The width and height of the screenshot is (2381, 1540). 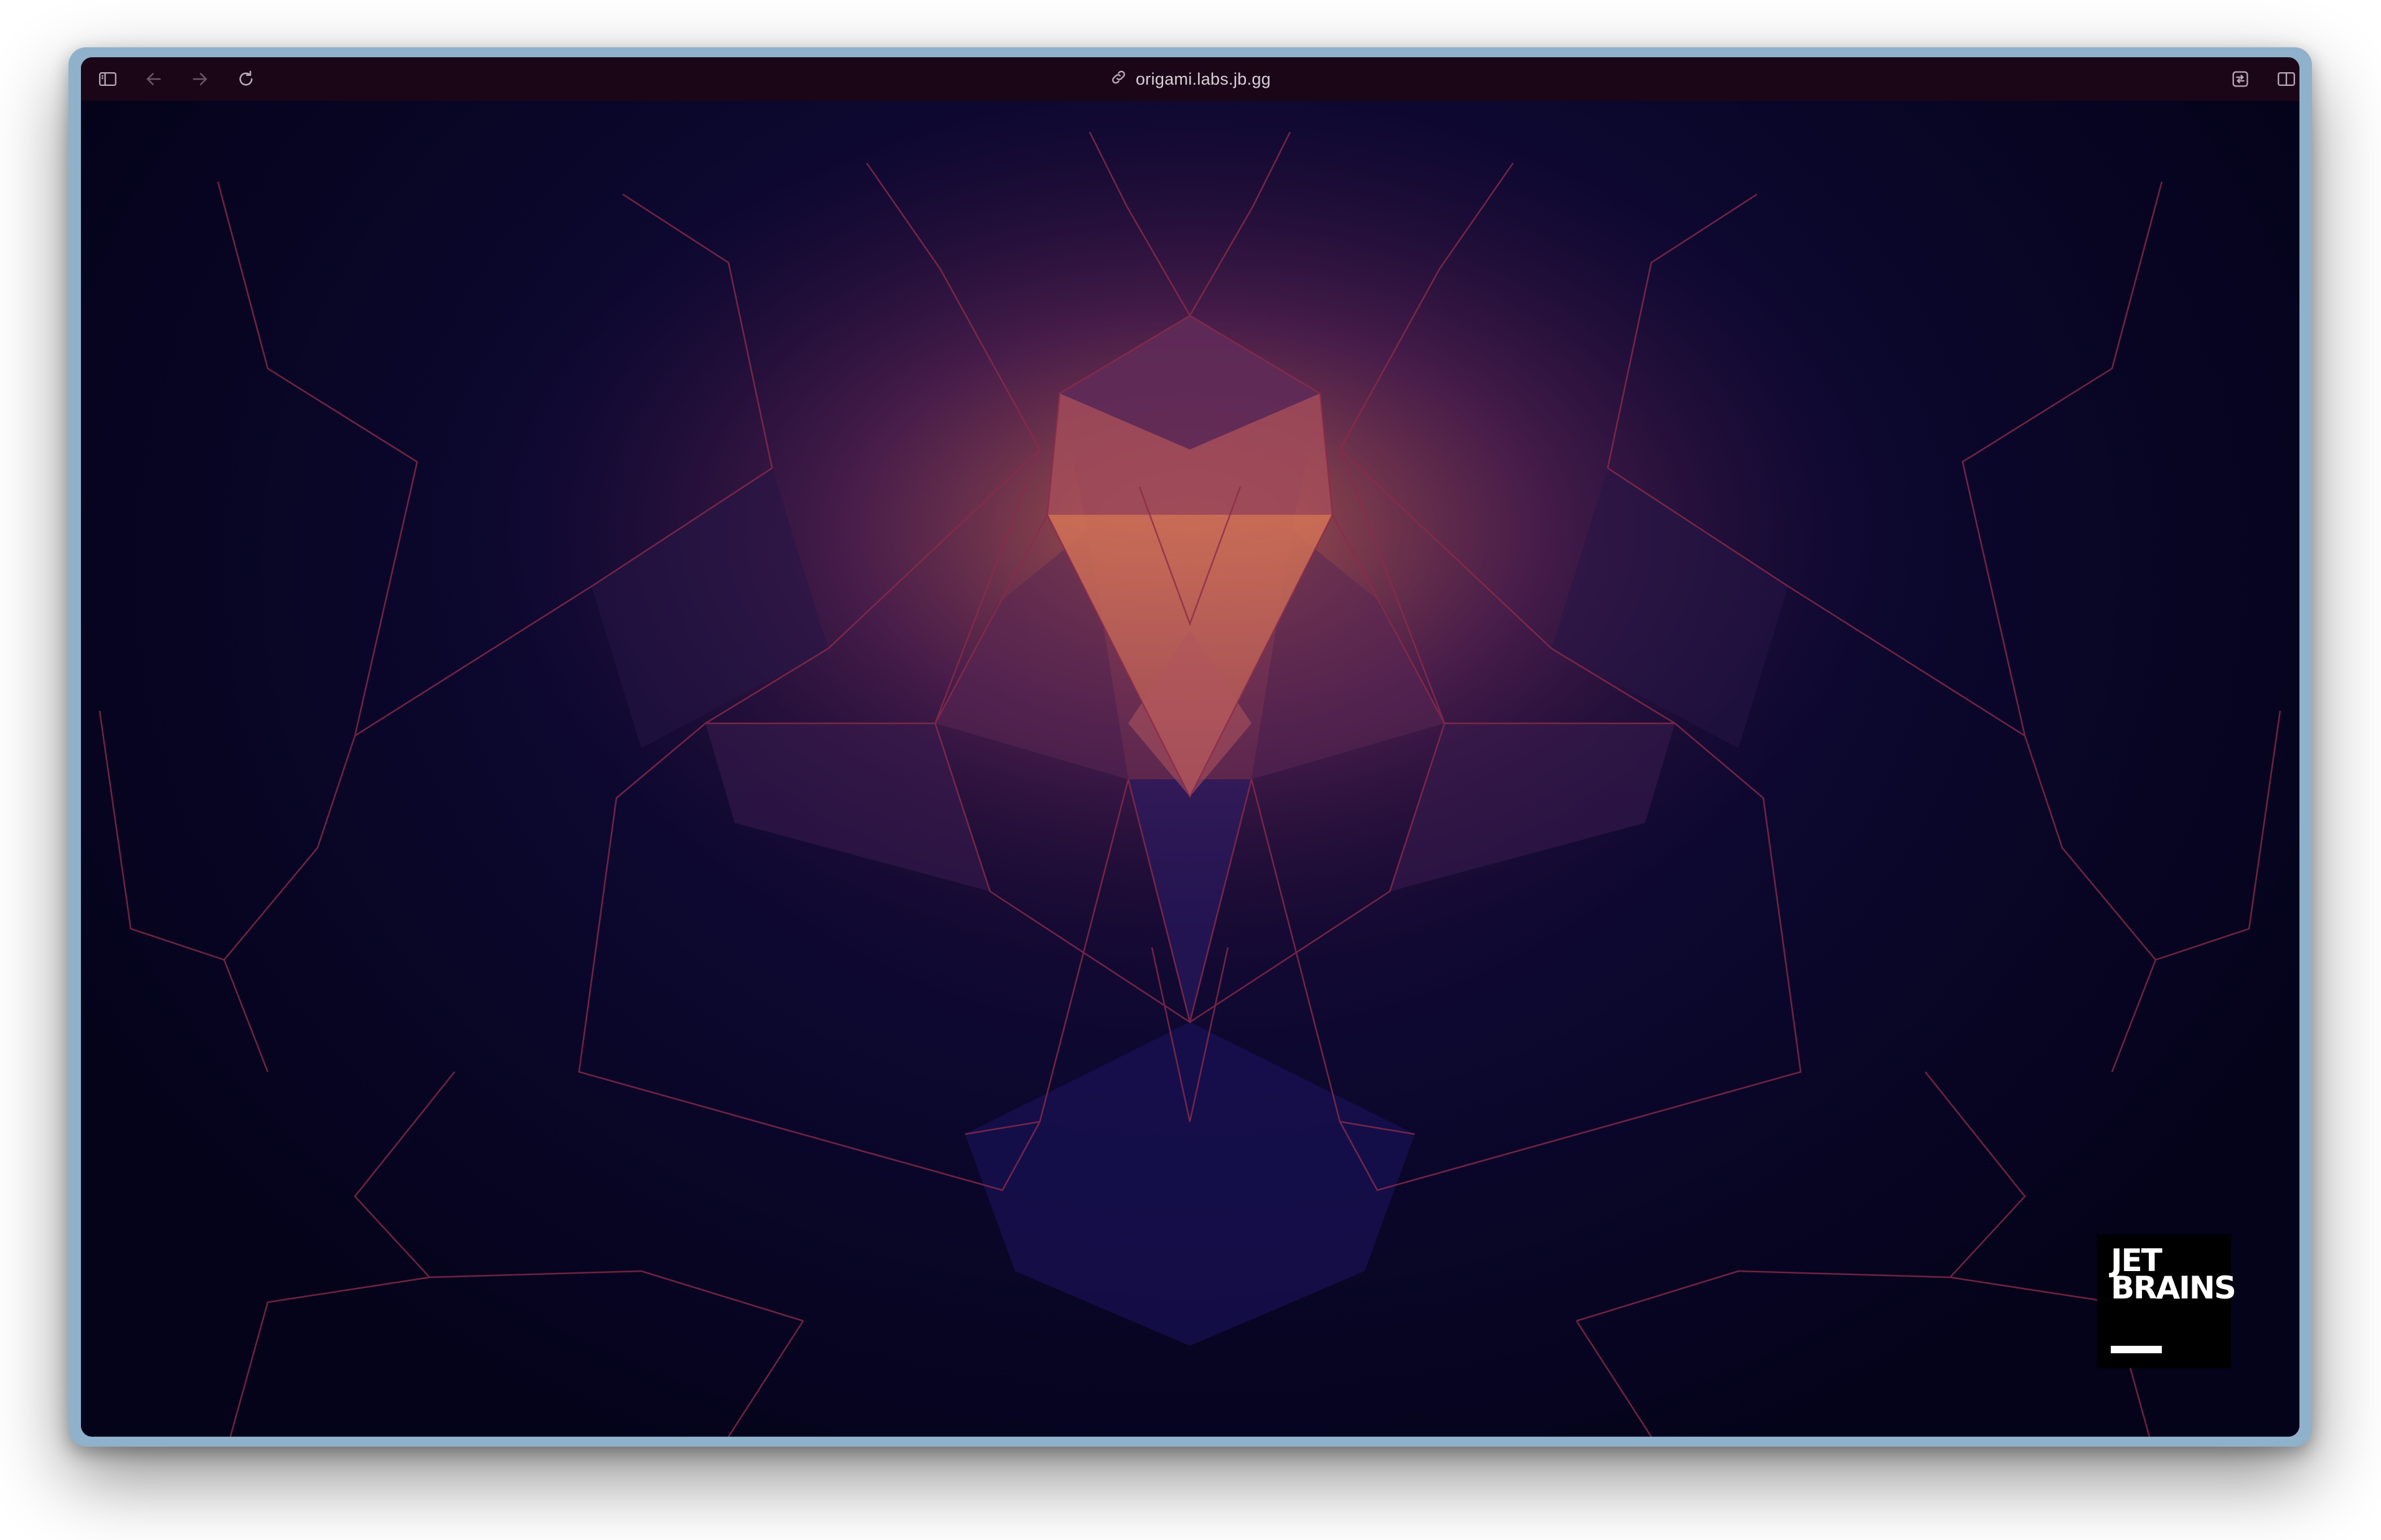 What do you see at coordinates (2286, 79) in the screenshot?
I see `split-view-icon` at bounding box center [2286, 79].